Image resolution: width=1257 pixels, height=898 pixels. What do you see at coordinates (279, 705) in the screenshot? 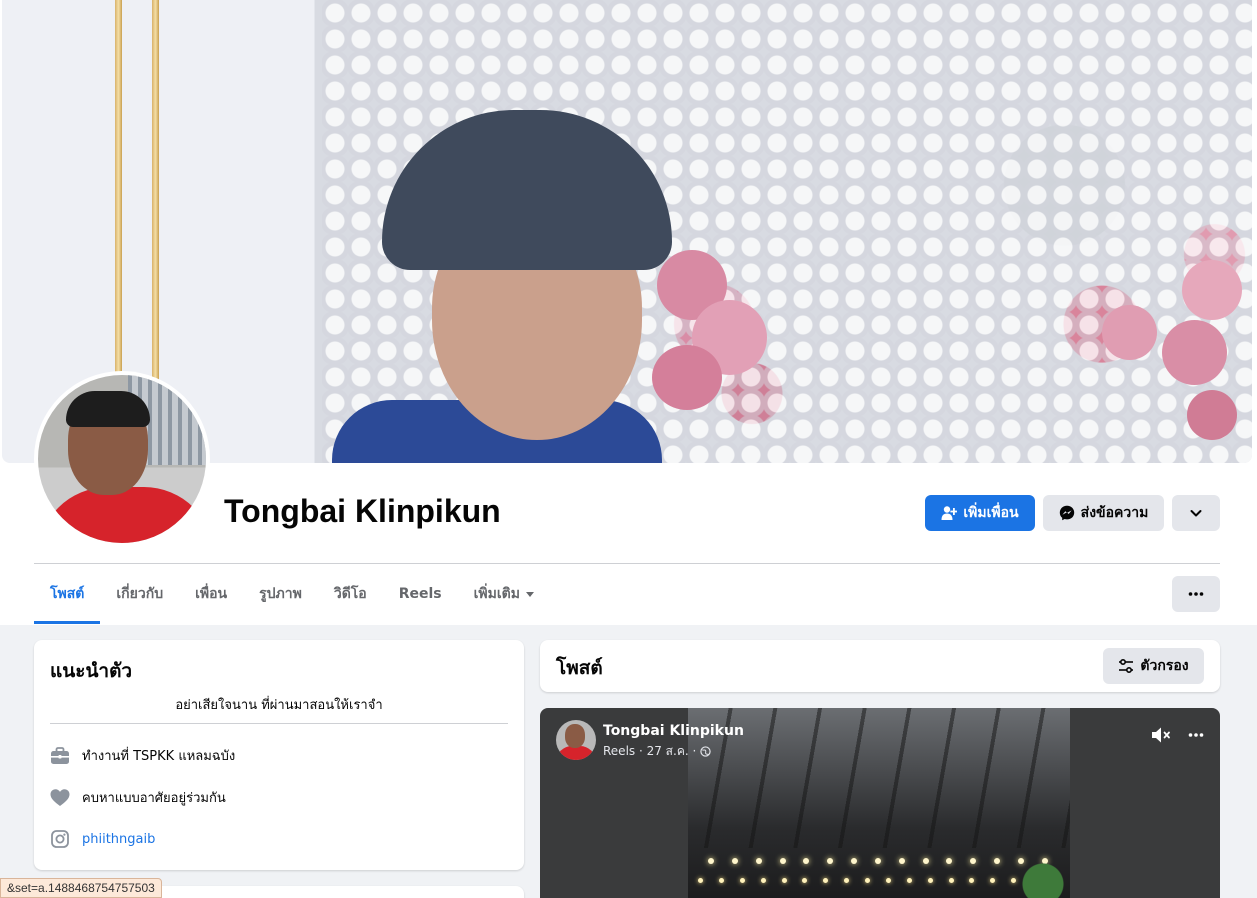
I see `intro-bio: อย่าเสียใจนาน ที่ผ่านมาสอนให้เราจำ` at bounding box center [279, 705].